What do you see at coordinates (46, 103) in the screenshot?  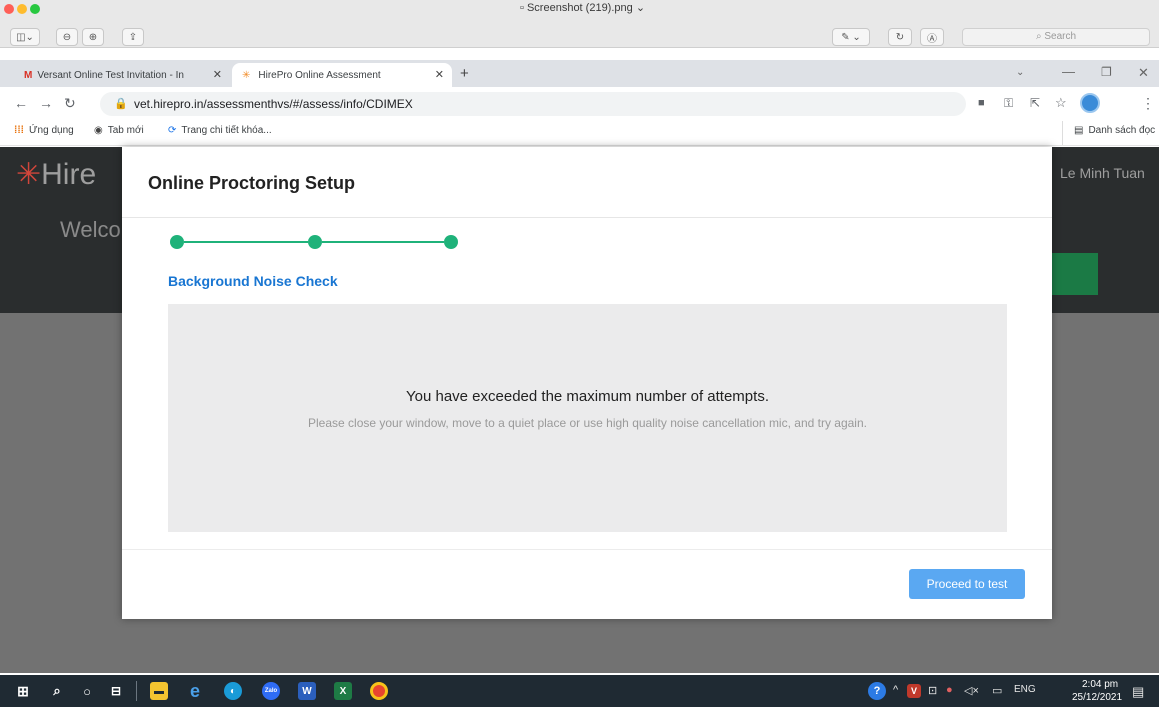 I see `forward-arrow-icon: →` at bounding box center [46, 103].